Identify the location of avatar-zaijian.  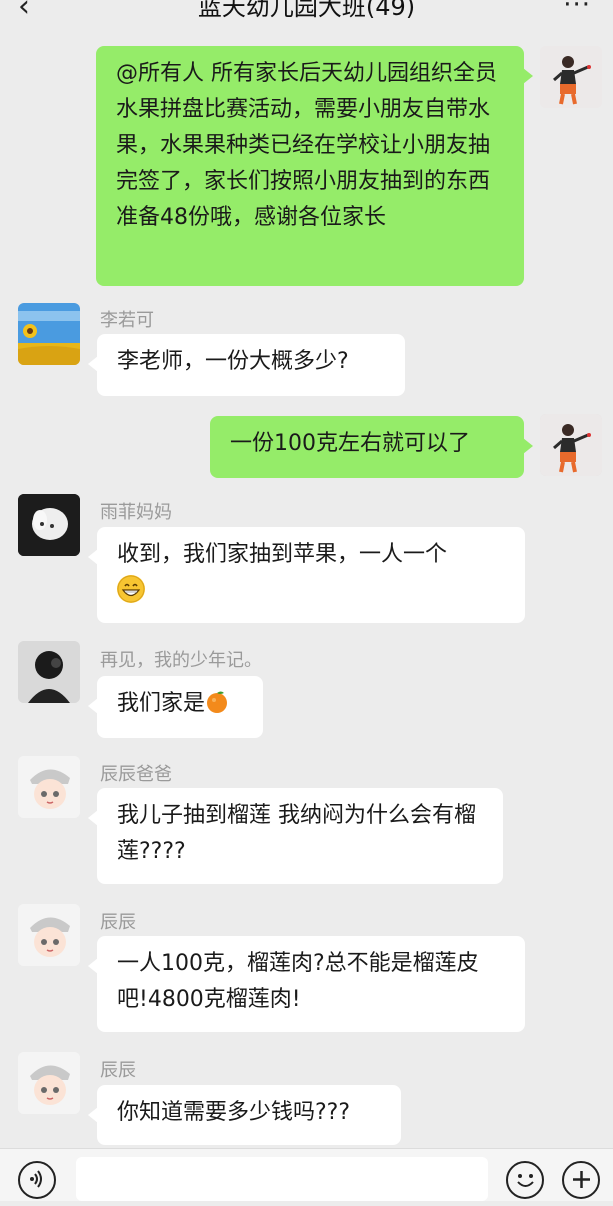
(49, 672).